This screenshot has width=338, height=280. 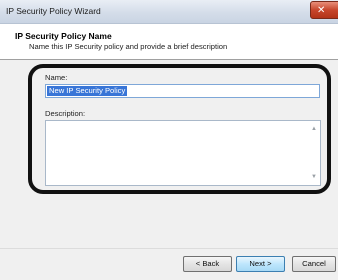 I want to click on name-label: Name:, so click(x=56, y=77).